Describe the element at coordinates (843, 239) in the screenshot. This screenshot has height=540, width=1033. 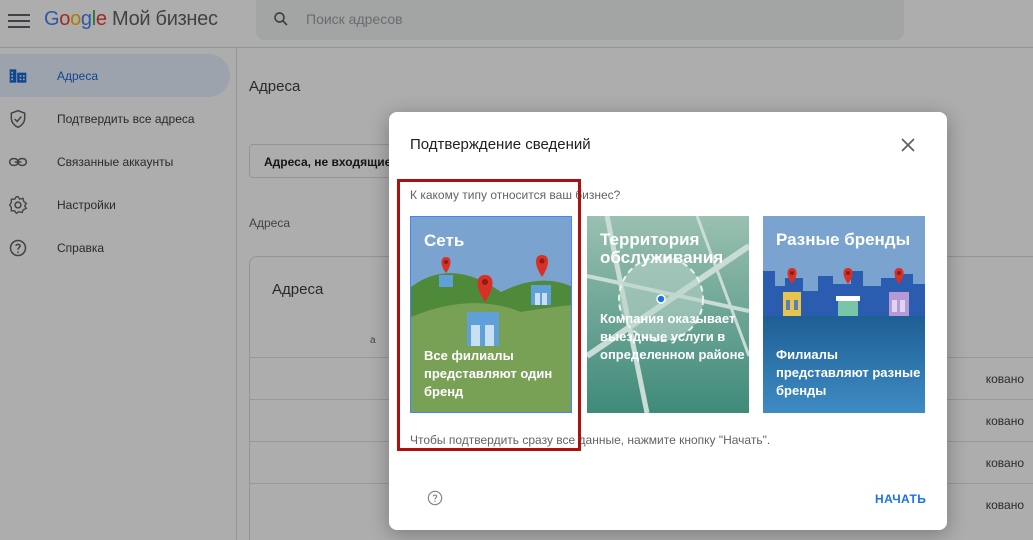
I see `tile-title: Разные бренды` at that location.